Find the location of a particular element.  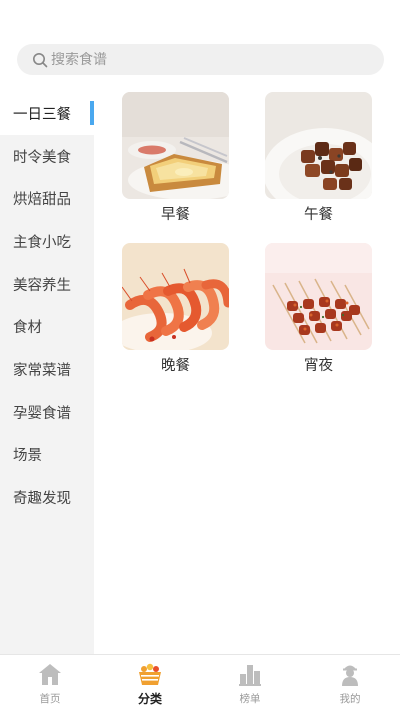

search-bar is located at coordinates (200, 59).